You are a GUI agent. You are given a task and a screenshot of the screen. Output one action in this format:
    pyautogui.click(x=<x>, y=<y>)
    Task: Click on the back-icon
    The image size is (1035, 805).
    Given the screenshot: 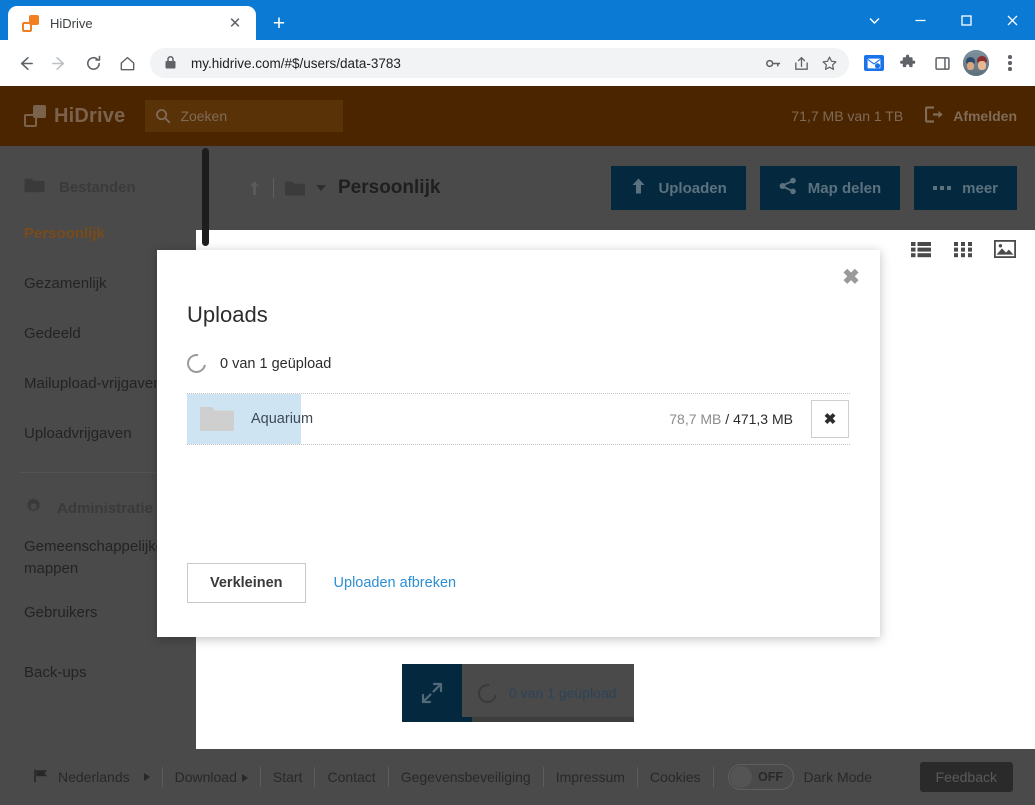 What is the action you would take?
    pyautogui.click(x=25, y=63)
    